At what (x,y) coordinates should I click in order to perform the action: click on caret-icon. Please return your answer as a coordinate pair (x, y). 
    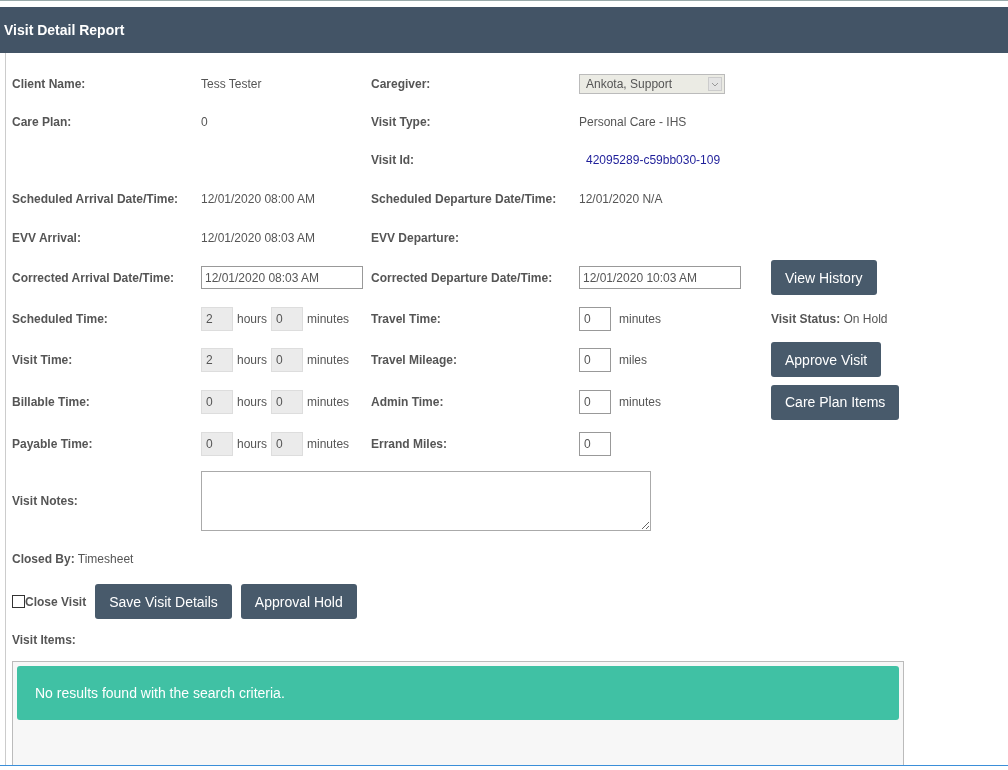
    Looking at the image, I should click on (715, 84).